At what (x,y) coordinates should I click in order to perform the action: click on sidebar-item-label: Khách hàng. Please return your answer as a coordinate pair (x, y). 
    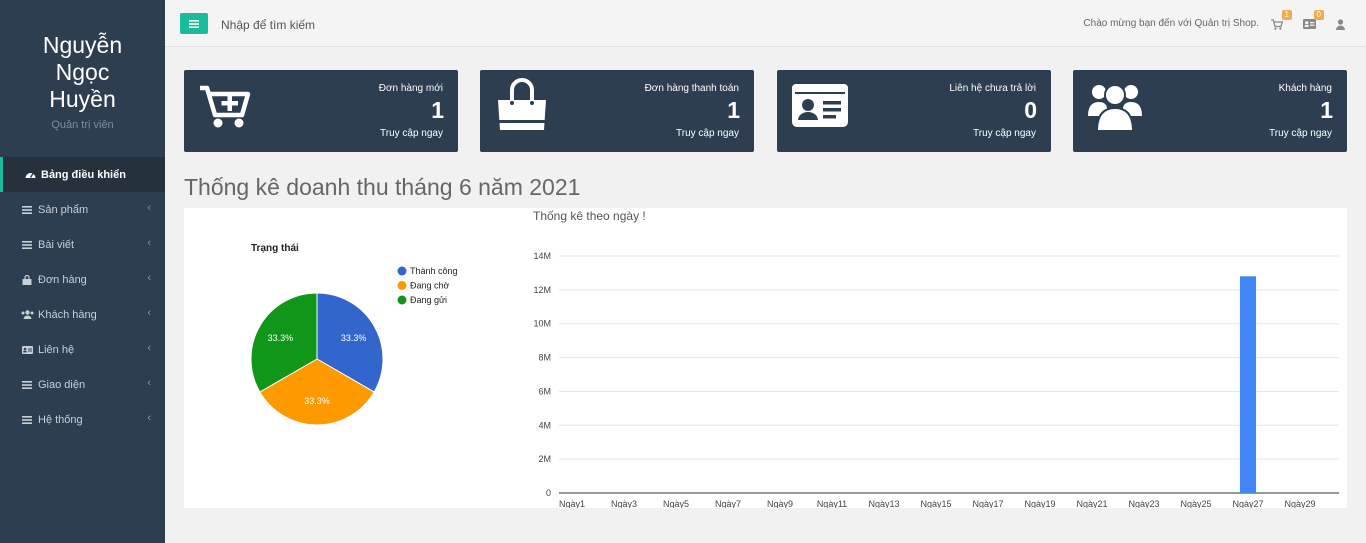
    Looking at the image, I should click on (67, 314).